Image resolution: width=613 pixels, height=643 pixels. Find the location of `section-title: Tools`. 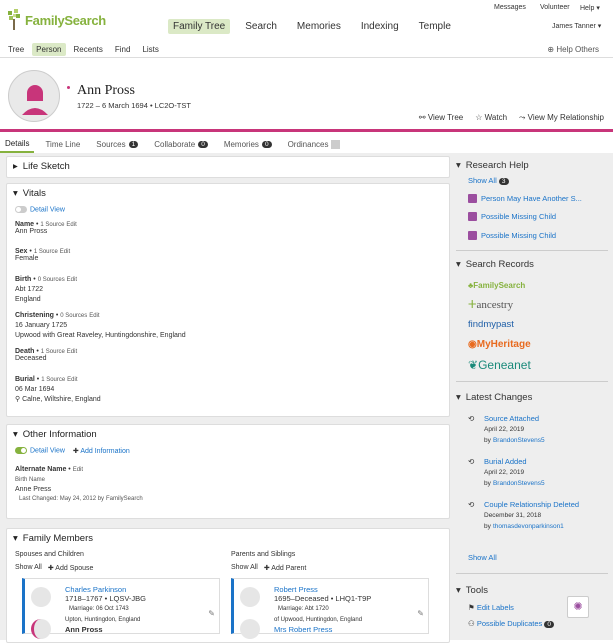

section-title: Tools is located at coordinates (476, 590).